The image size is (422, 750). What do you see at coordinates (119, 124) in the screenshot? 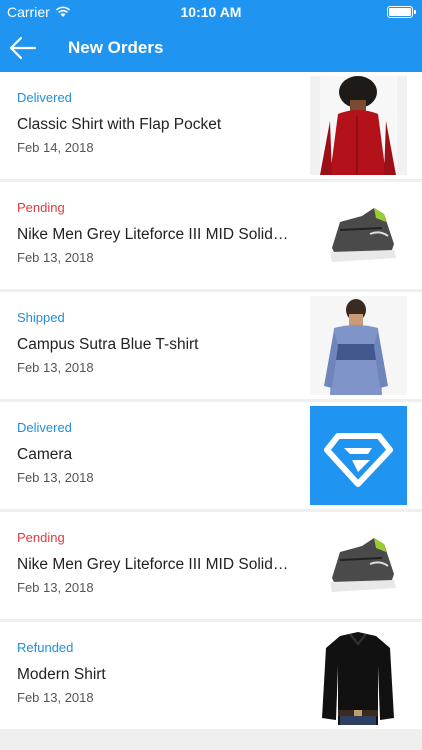
I see `order-title: Classic Shirt with Flap Pocket` at bounding box center [119, 124].